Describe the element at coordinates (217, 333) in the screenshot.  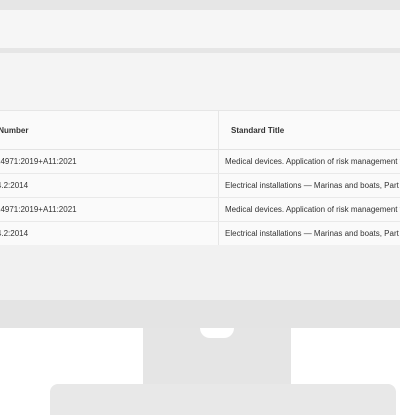
I see `stand-notch` at that location.